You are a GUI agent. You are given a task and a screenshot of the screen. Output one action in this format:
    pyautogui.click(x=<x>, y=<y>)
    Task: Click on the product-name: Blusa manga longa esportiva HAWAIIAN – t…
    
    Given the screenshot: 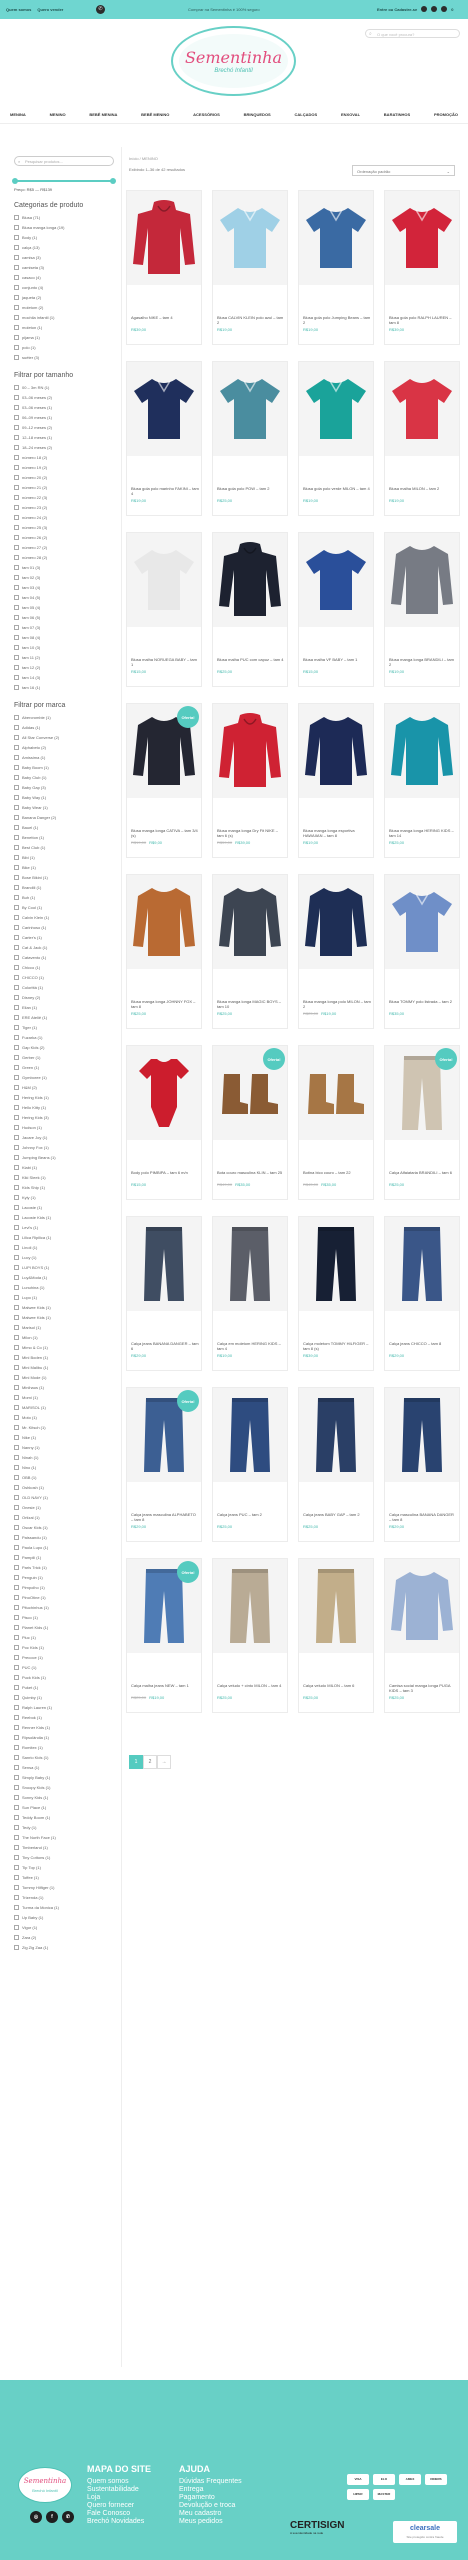 What is the action you would take?
    pyautogui.click(x=337, y=833)
    